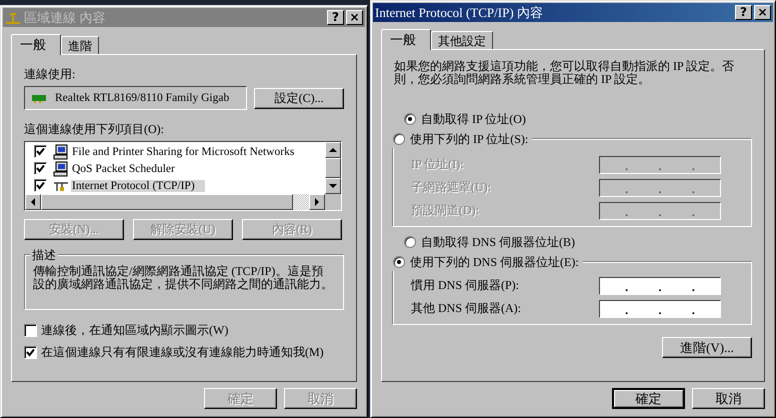 This screenshot has width=776, height=418. I want to click on tab: 進階, so click(80, 45).